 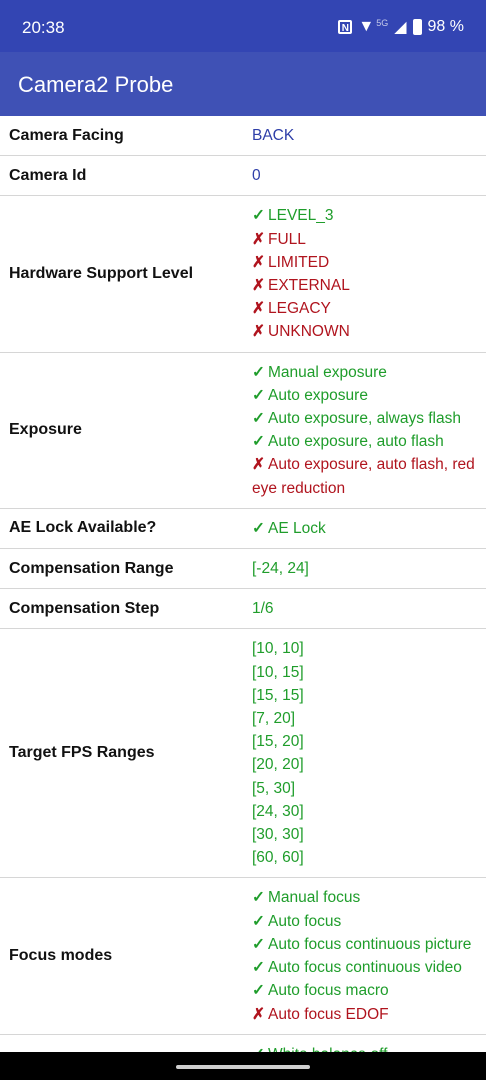 What do you see at coordinates (364, 1047) in the screenshot?
I see `value-line: ✓White balance off` at bounding box center [364, 1047].